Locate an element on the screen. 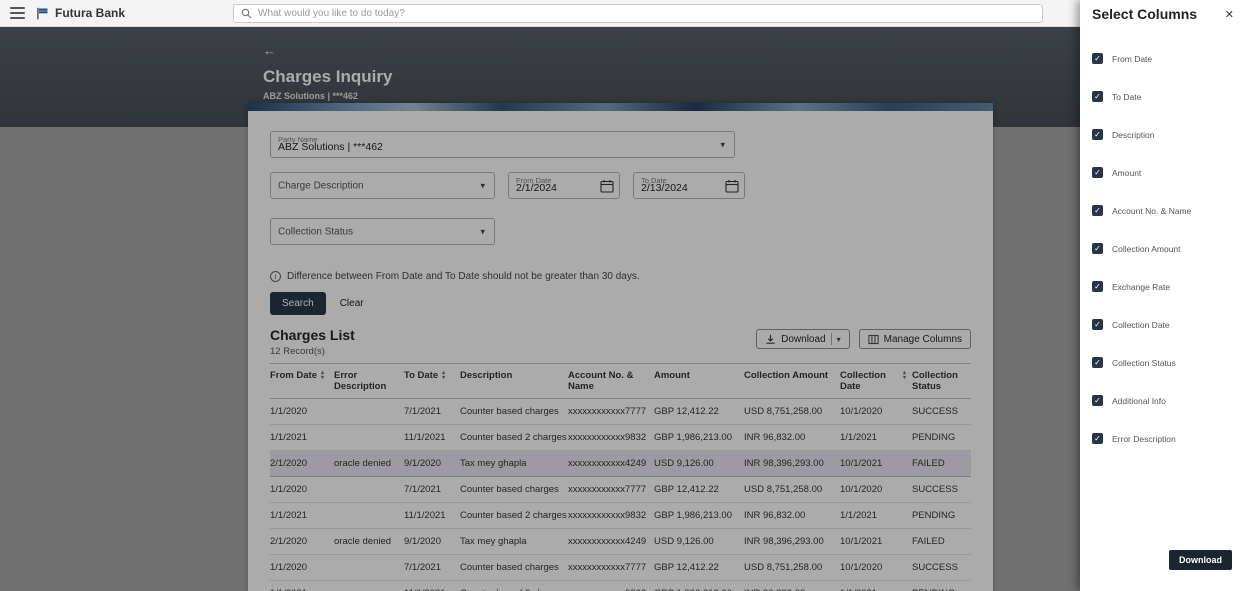  column-option: ✓ Account No. & Name is located at coordinates (1163, 210).